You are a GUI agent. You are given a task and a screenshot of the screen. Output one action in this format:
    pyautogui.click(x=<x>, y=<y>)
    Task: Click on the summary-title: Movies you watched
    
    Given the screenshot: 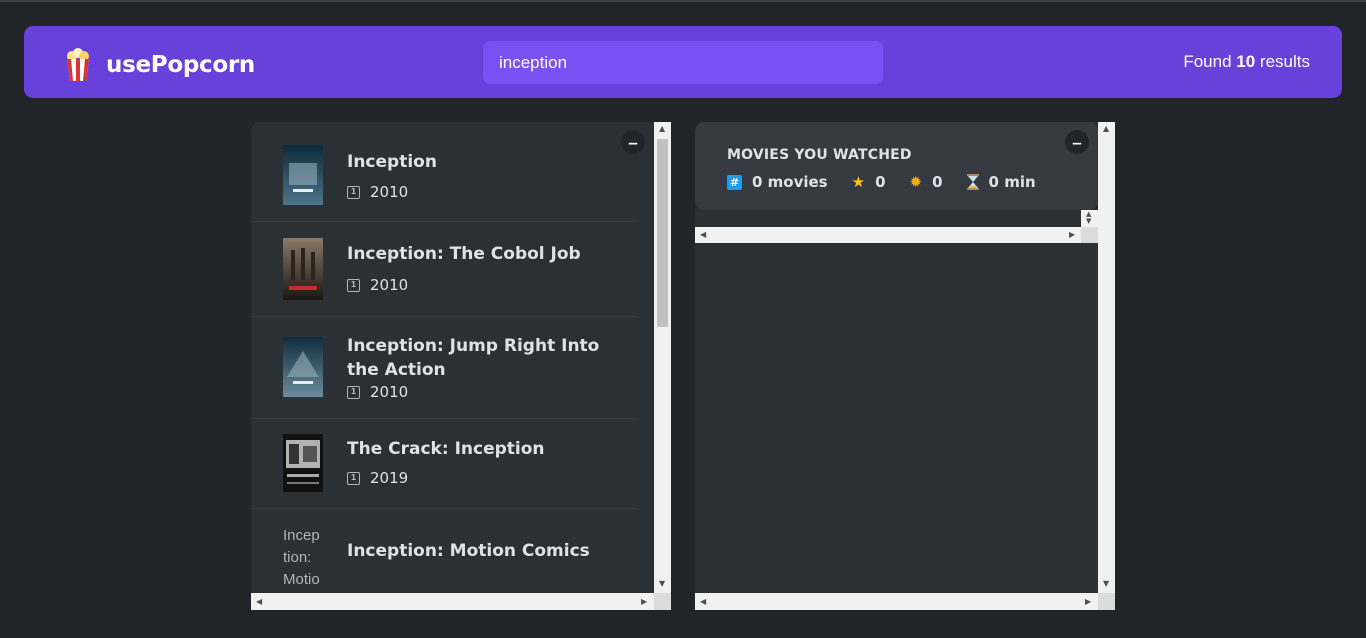 What is the action you would take?
    pyautogui.click(x=819, y=155)
    